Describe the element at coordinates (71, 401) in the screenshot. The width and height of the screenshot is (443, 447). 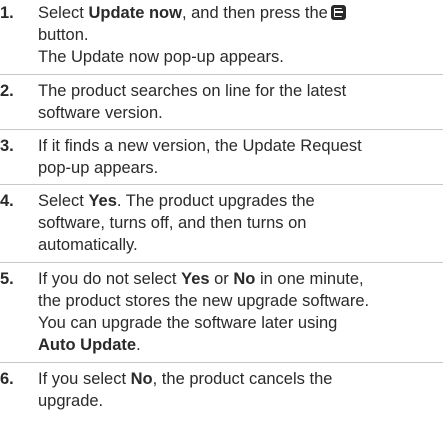
I see `step-line: upgrade.` at that location.